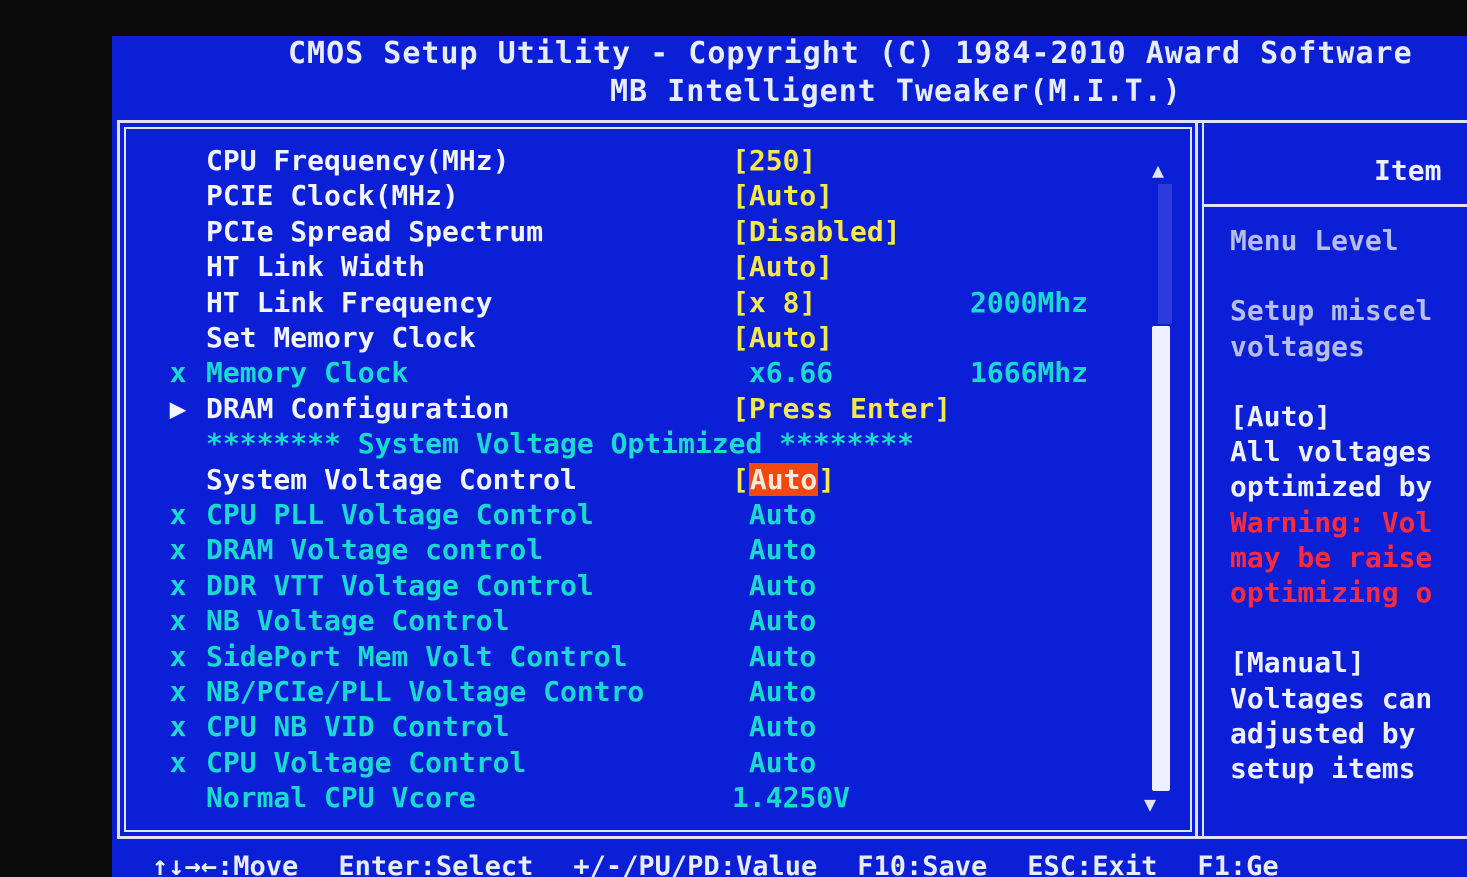  I want to click on setting-value: [x 8], so click(774, 303).